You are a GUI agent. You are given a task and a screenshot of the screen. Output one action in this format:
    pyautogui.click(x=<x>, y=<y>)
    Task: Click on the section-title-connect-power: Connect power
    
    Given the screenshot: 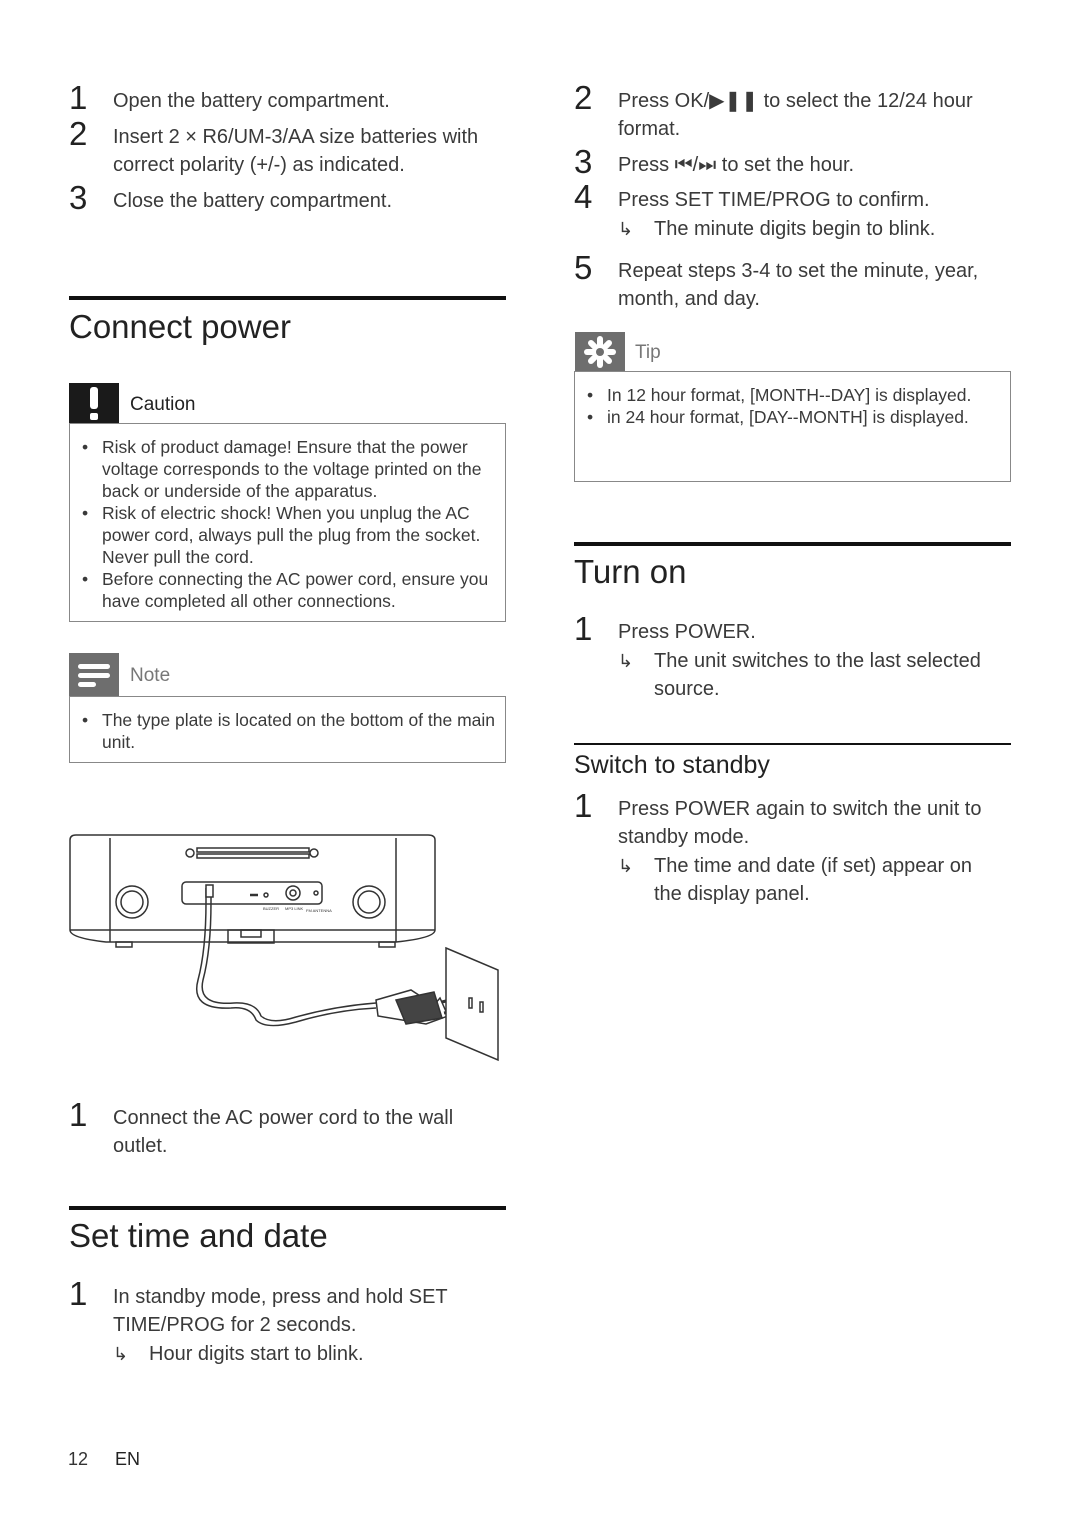 What is the action you would take?
    pyautogui.click(x=180, y=326)
    